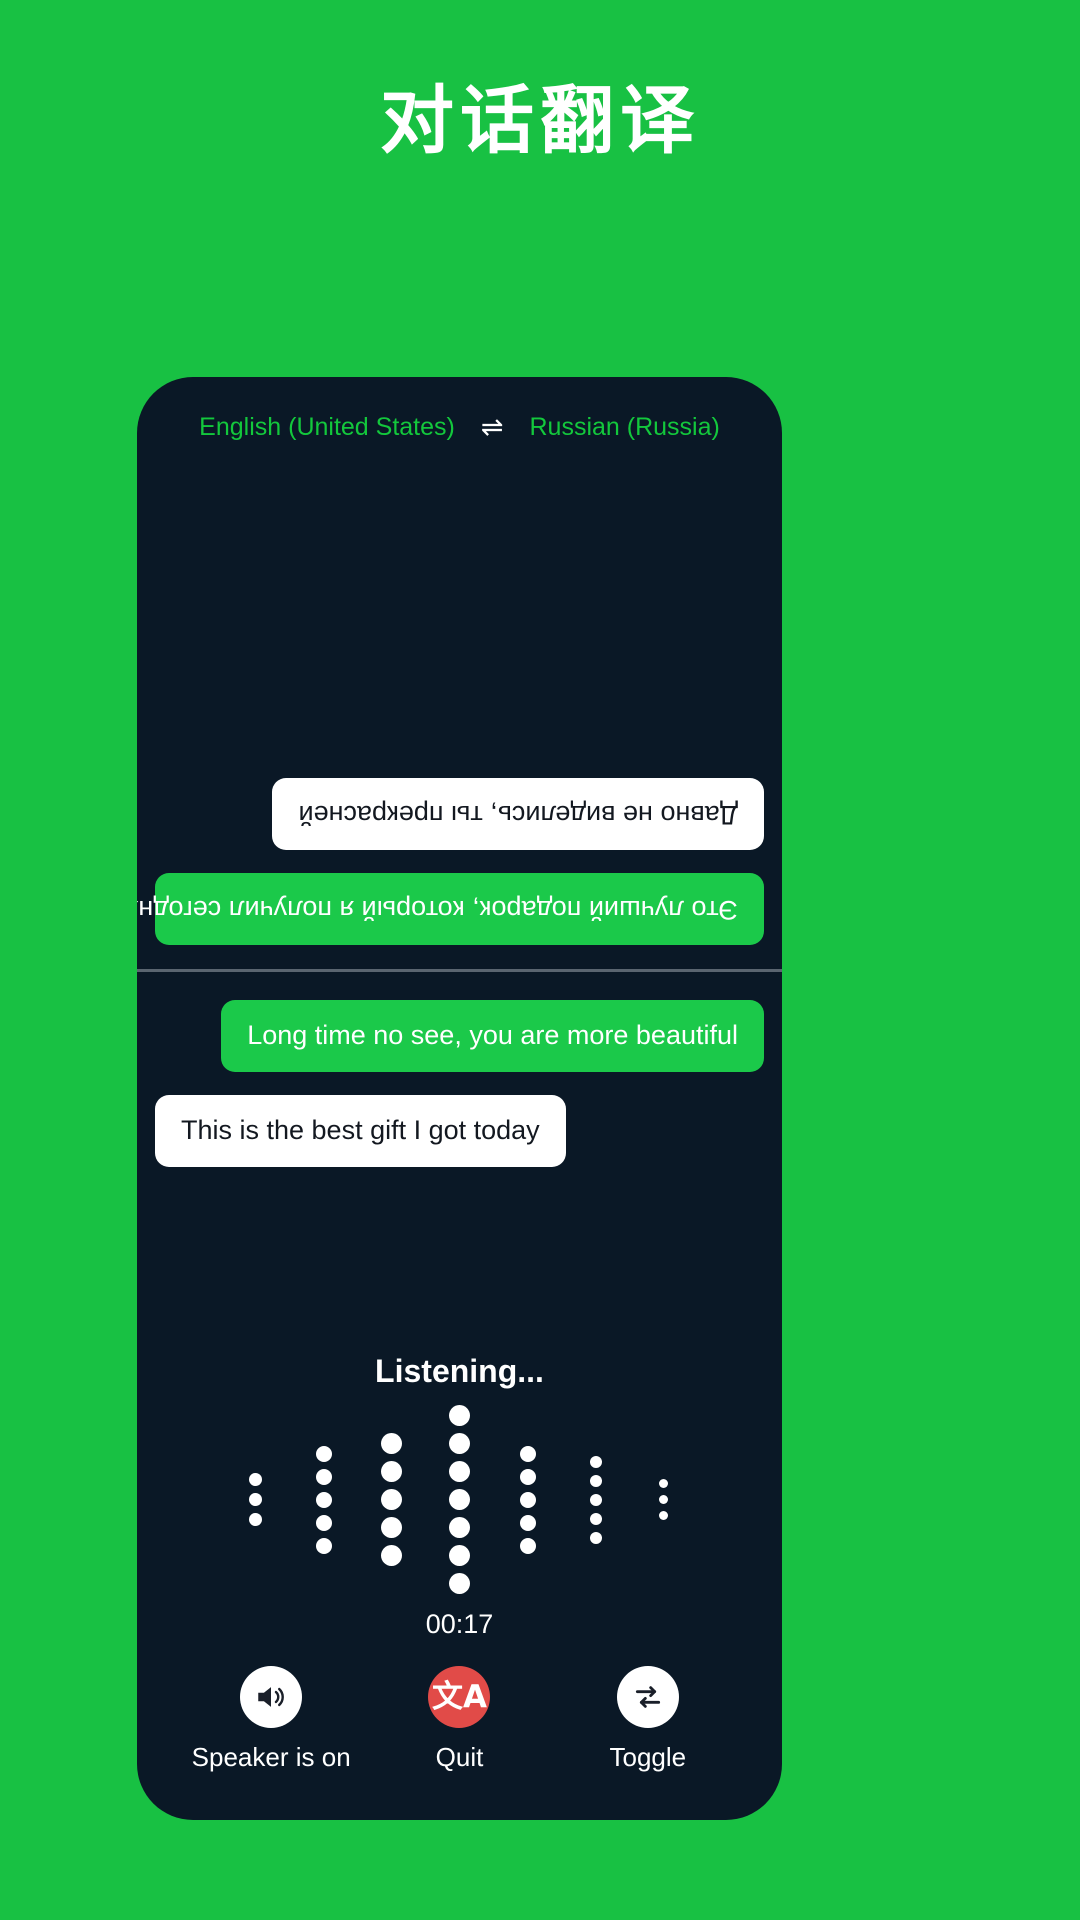 The image size is (1080, 1920). I want to click on control-bar: Speaker is on 文A Quit Toggle, so click(459, 1740).